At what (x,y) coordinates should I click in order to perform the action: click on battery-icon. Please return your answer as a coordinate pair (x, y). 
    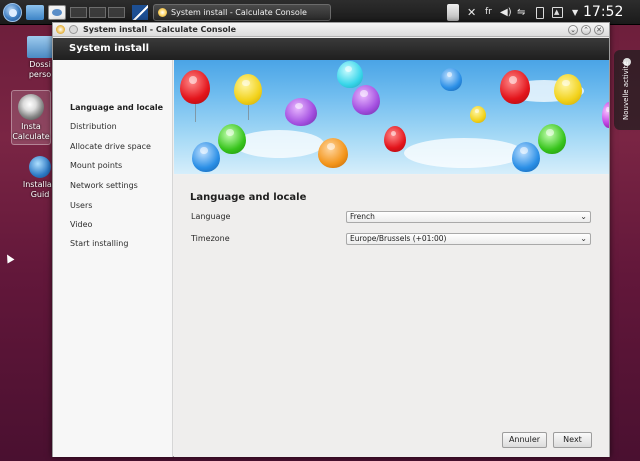
    Looking at the image, I should click on (540, 13).